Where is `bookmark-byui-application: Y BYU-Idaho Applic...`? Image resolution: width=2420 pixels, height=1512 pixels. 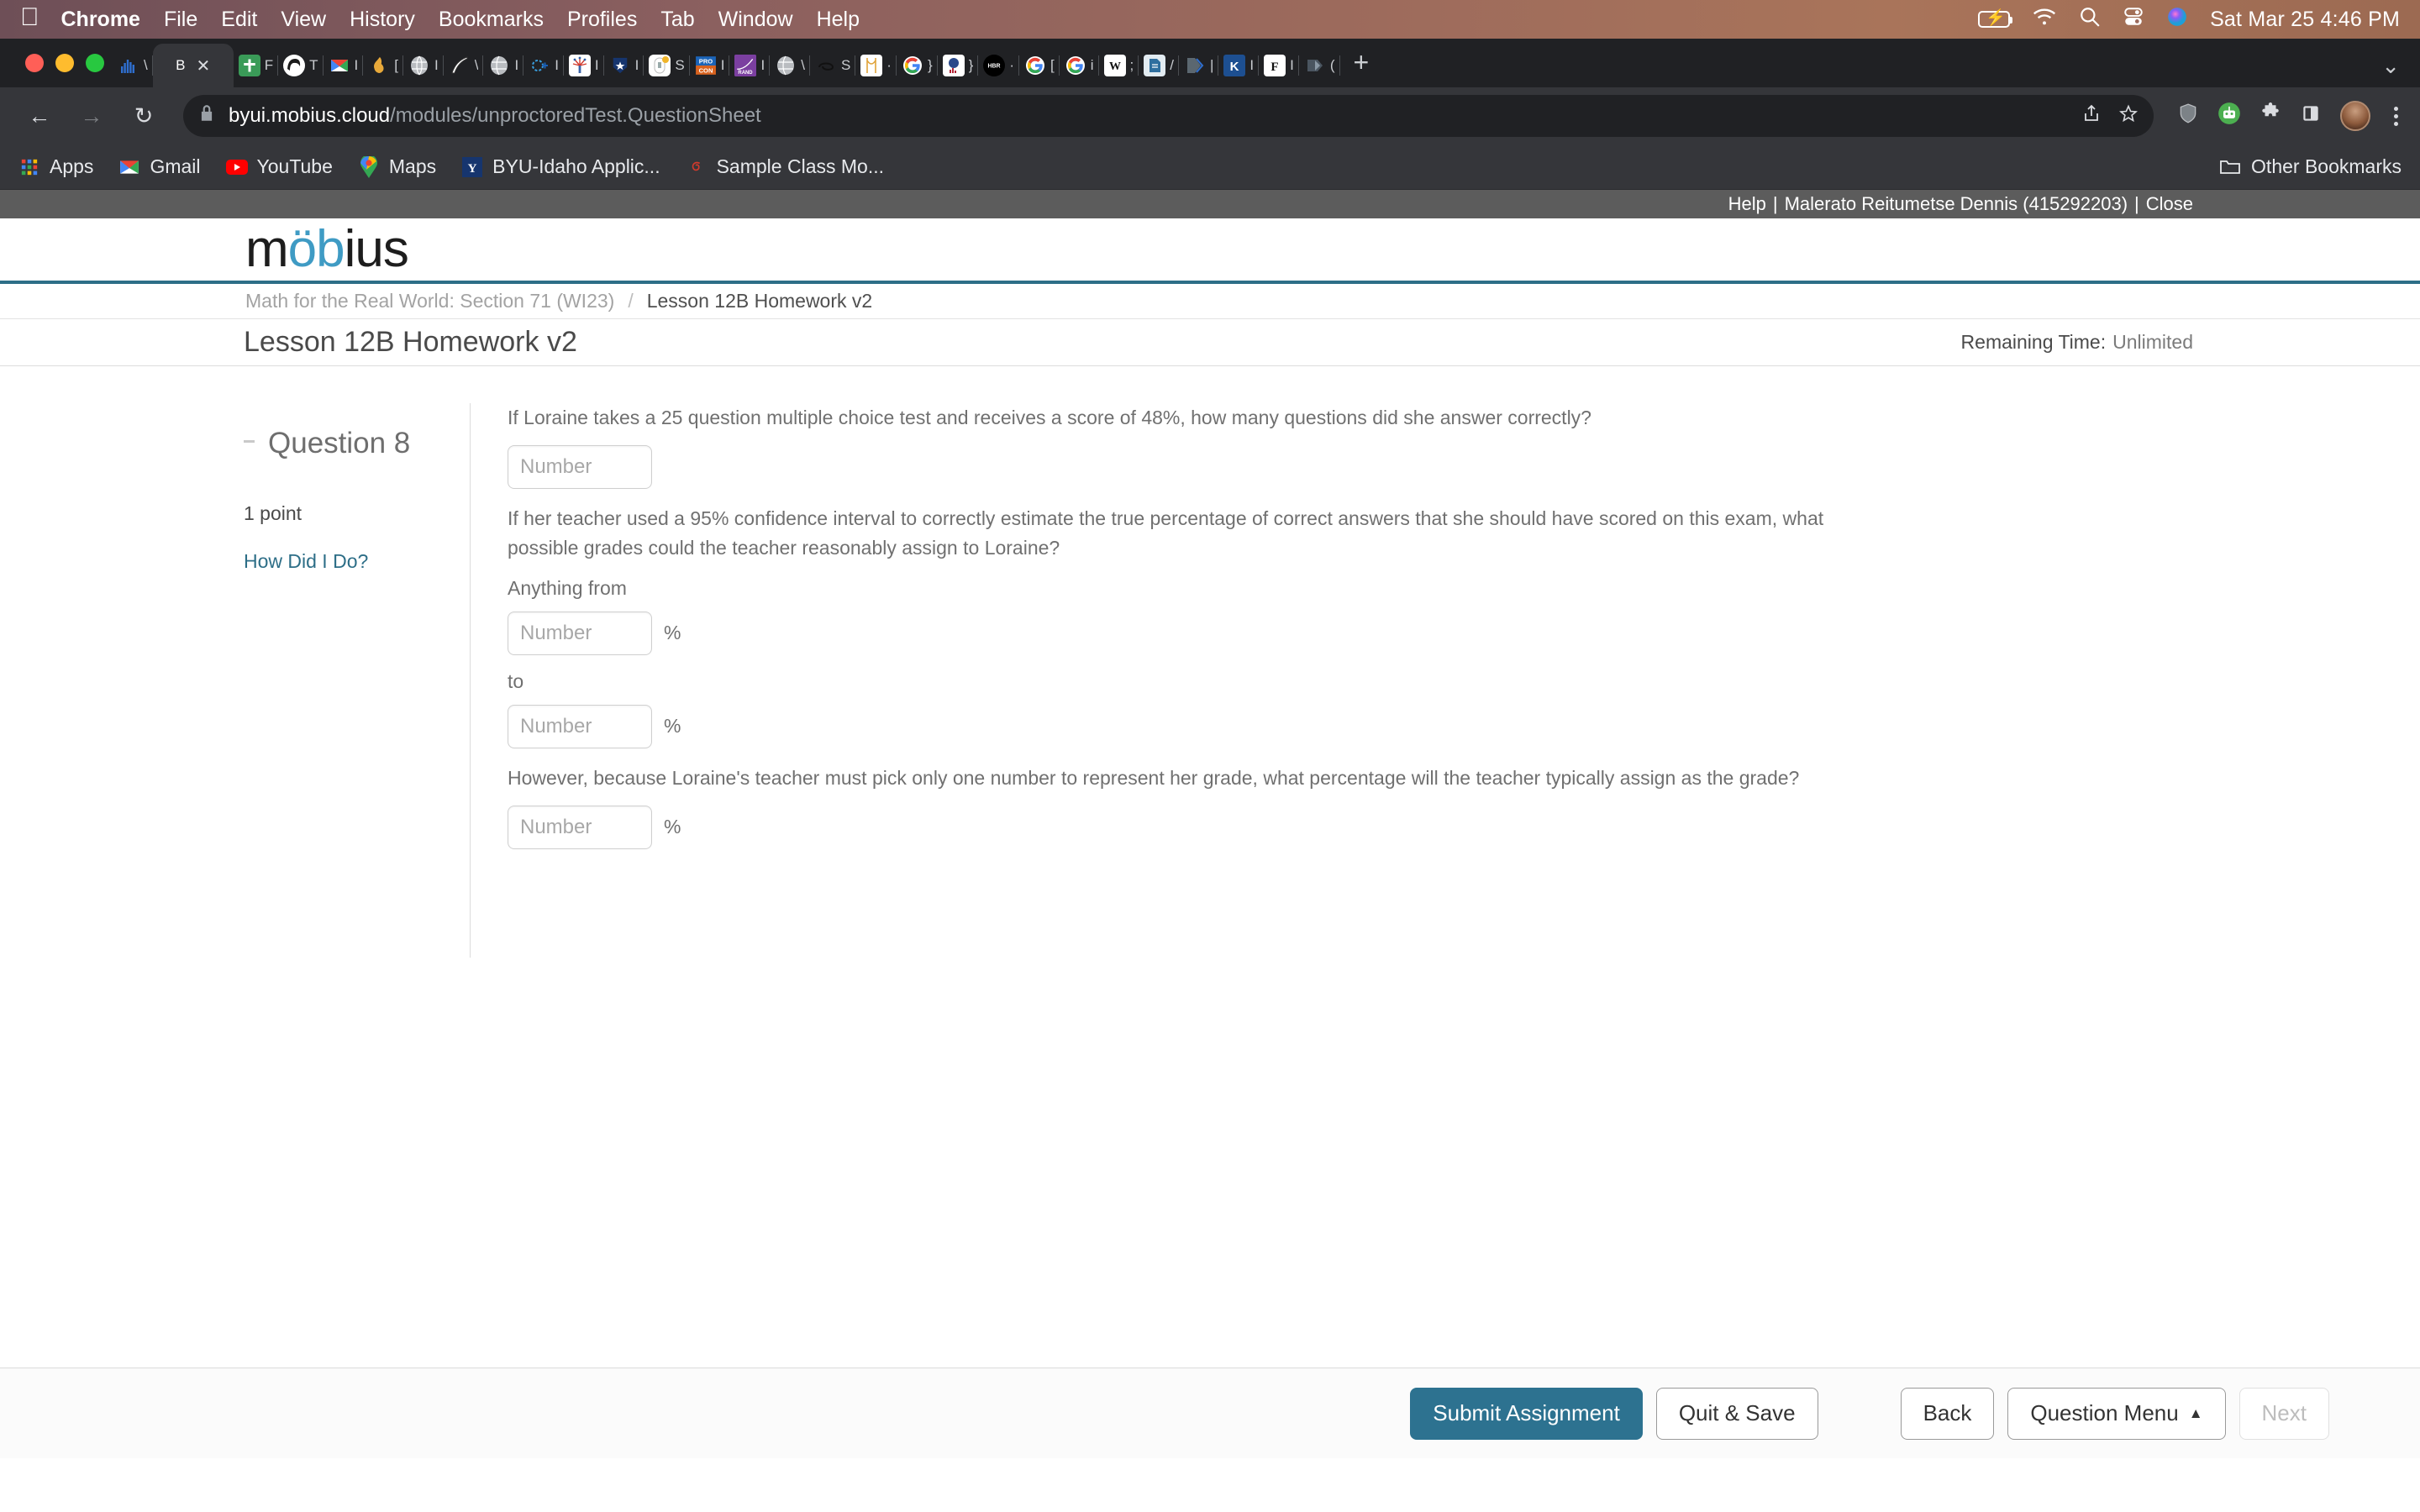 bookmark-byui-application: Y BYU-Idaho Applic... is located at coordinates (560, 166).